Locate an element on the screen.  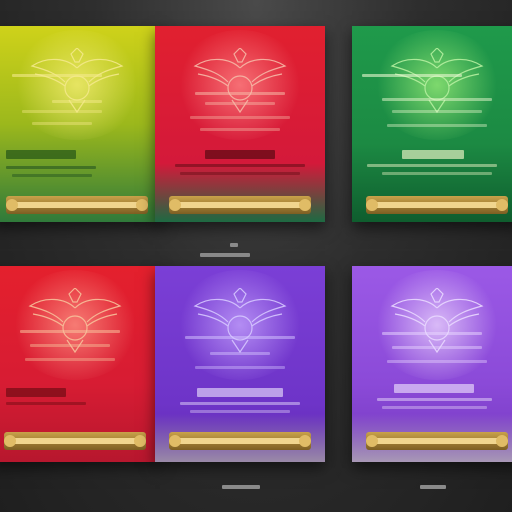
bottom-caption-right is located at coordinates (433, 487).